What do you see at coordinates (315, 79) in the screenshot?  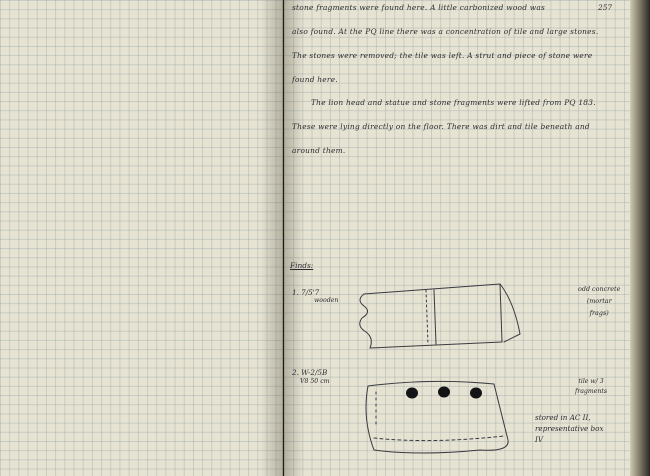 I see `paragraph-line-4: found here.` at bounding box center [315, 79].